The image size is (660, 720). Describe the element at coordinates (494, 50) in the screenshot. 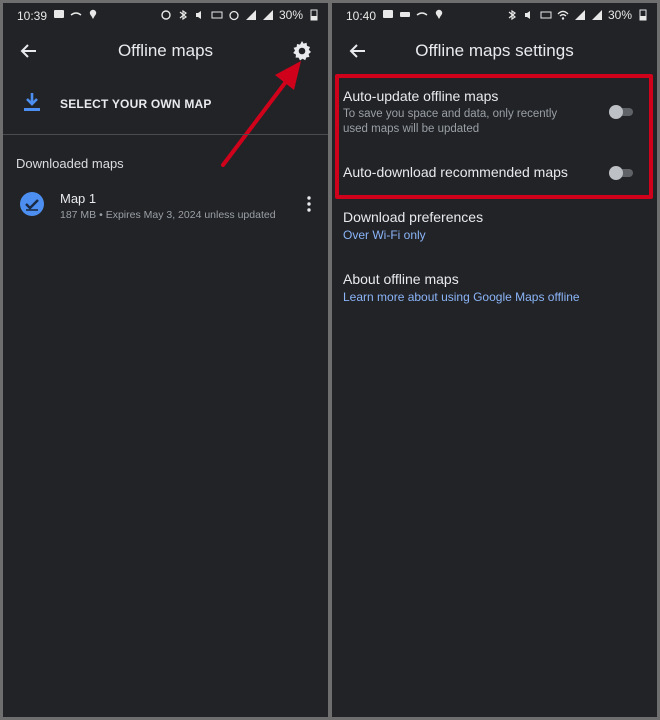

I see `page-title: Offline maps settings` at that location.